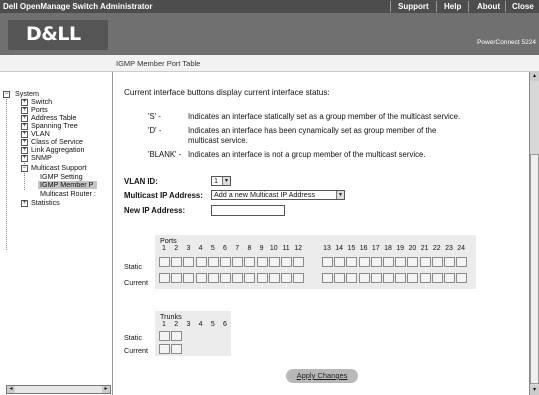  Describe the element at coordinates (68, 185) in the screenshot. I see `tree-item-igmp-member-port: IGMP Member P` at that location.